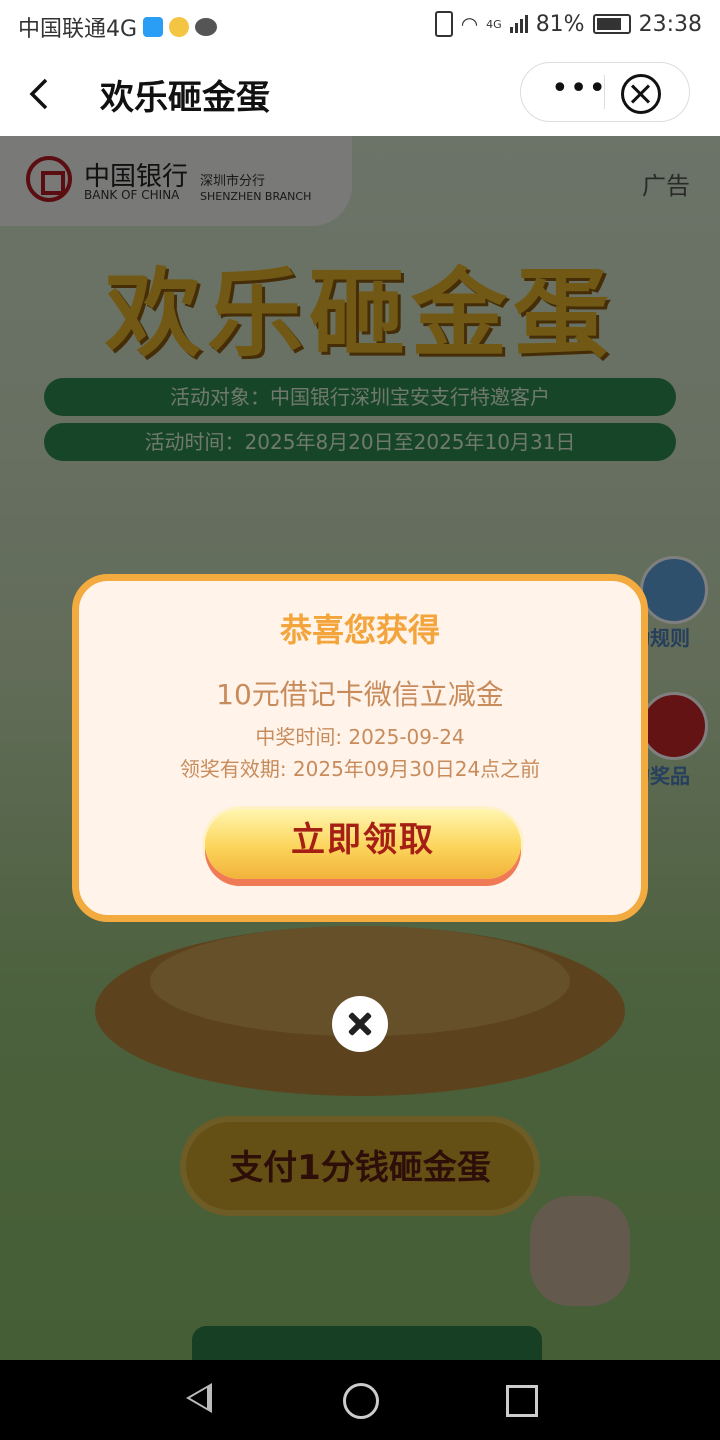  Describe the element at coordinates (361, 1401) in the screenshot. I see `nav-home-icon` at that location.